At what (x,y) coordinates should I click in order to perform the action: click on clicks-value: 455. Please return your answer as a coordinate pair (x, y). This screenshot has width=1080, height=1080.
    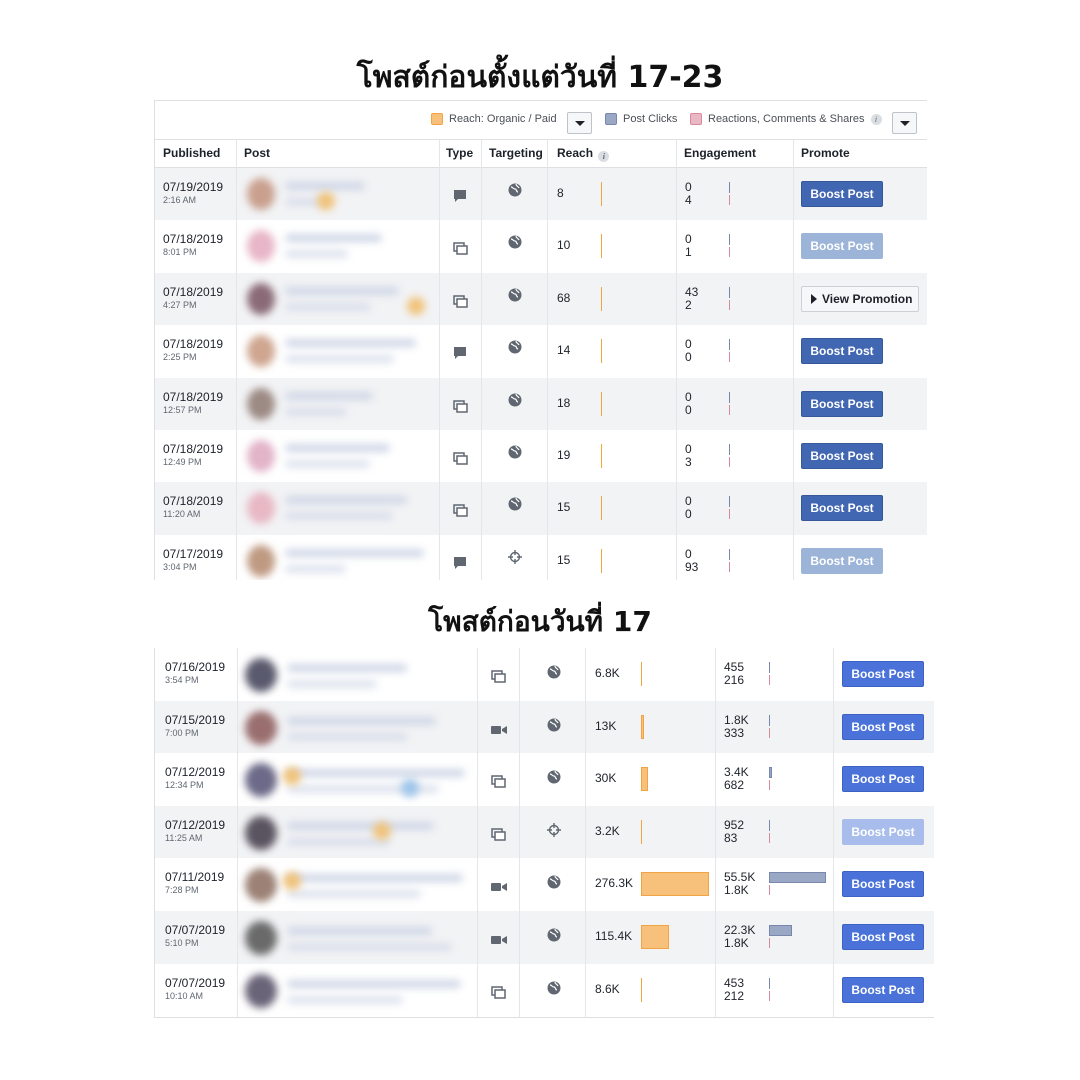
    Looking at the image, I should click on (734, 667).